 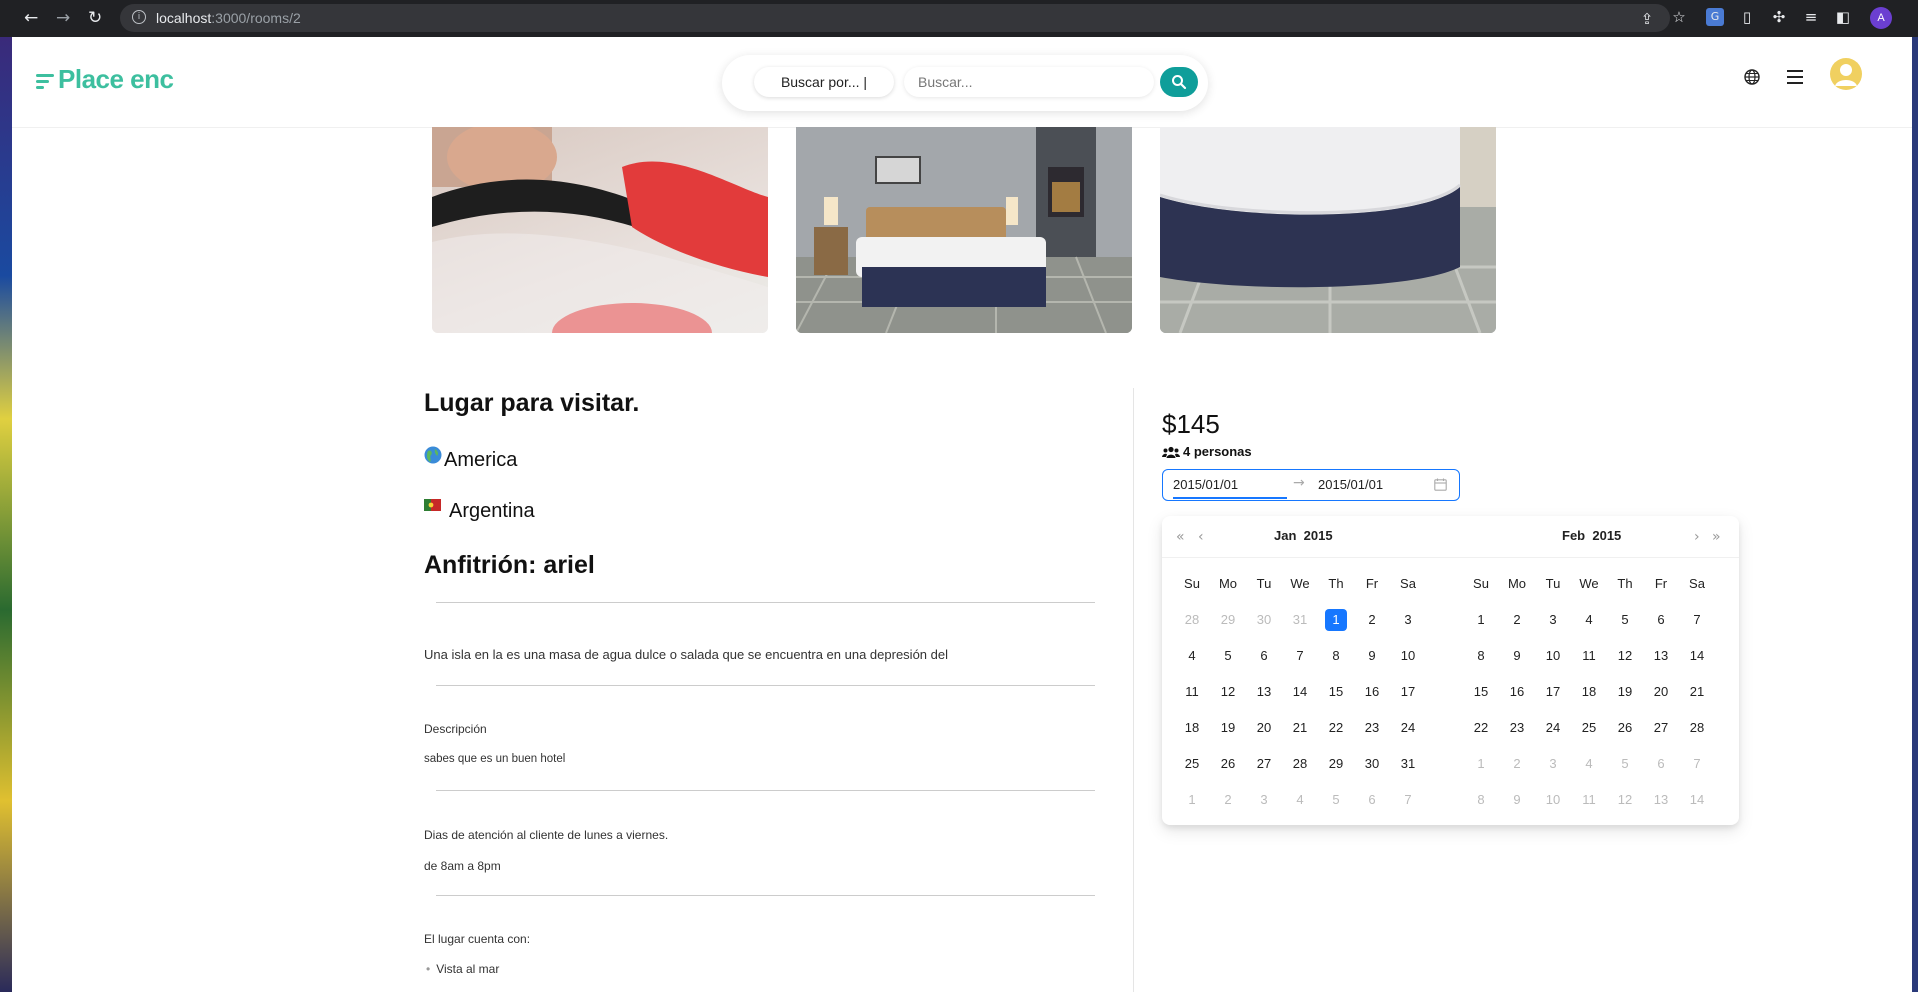 What do you see at coordinates (895, 18) in the screenshot?
I see `address-bar: i localhost:3000/rooms/2 ⇪` at bounding box center [895, 18].